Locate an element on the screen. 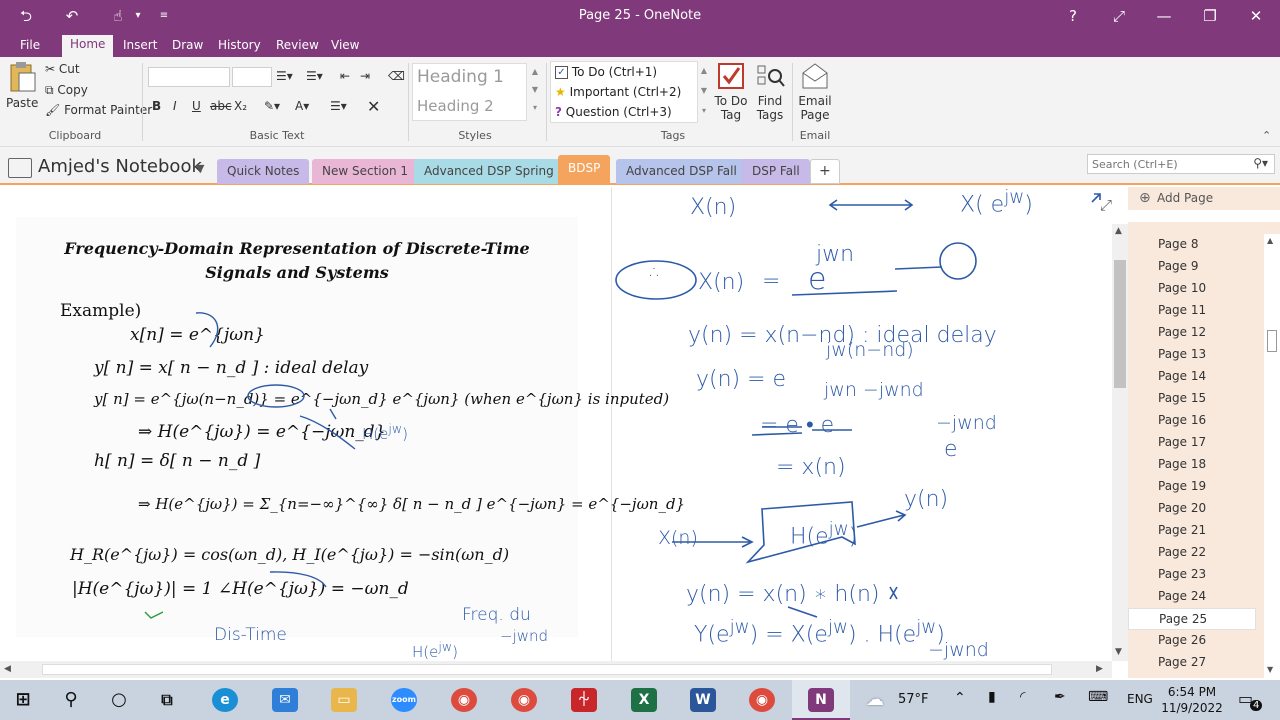 This screenshot has height=720, width=1280. styles-scroll: ▲ ▼ ▾ is located at coordinates (535, 92).